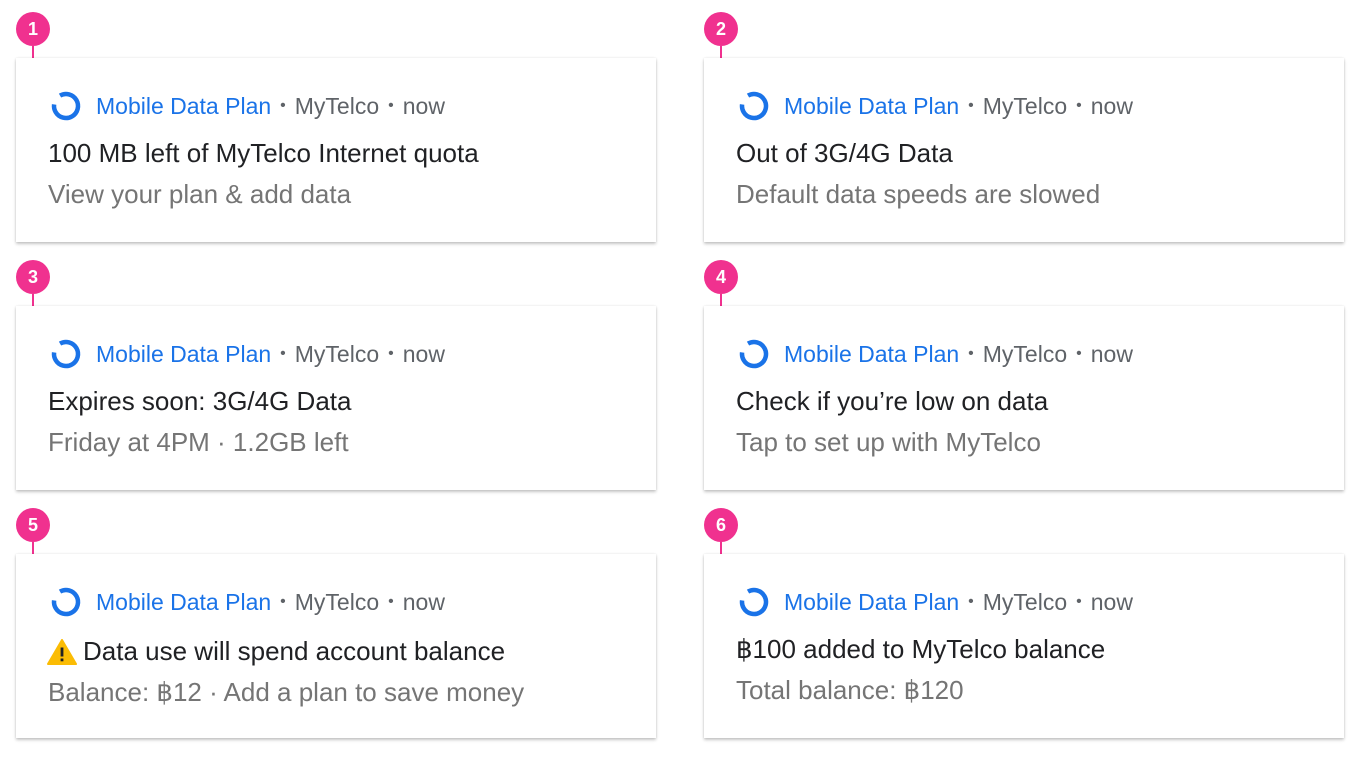 This screenshot has width=1364, height=770. What do you see at coordinates (721, 277) in the screenshot?
I see `step-marker-4: 4` at bounding box center [721, 277].